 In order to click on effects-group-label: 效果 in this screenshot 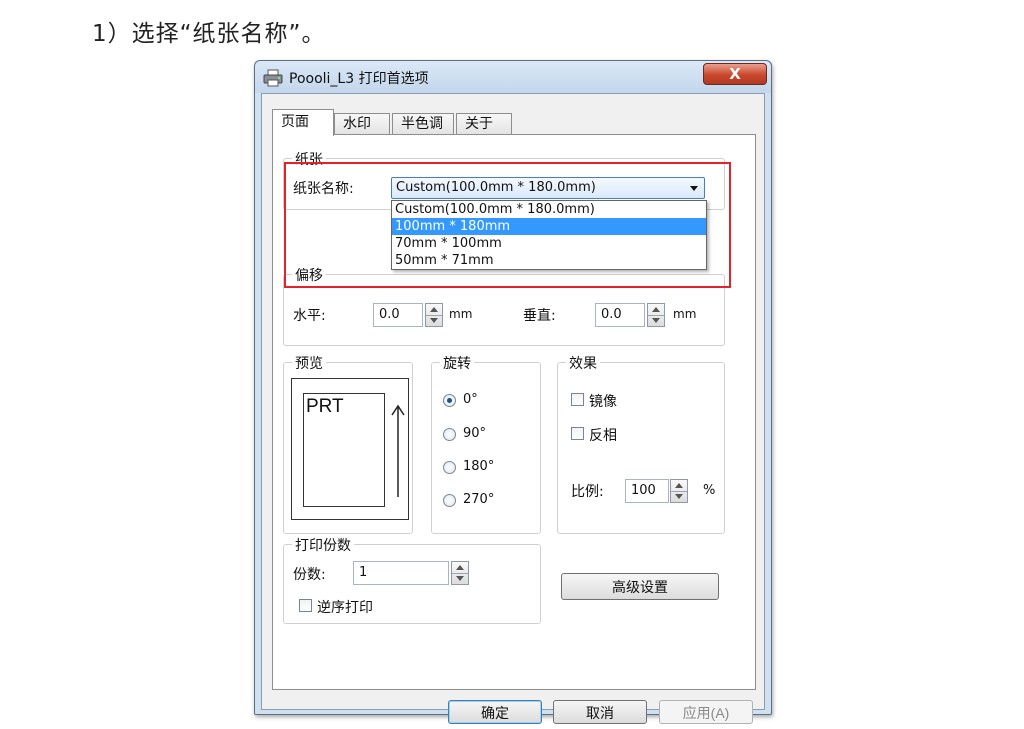, I will do `click(583, 363)`.